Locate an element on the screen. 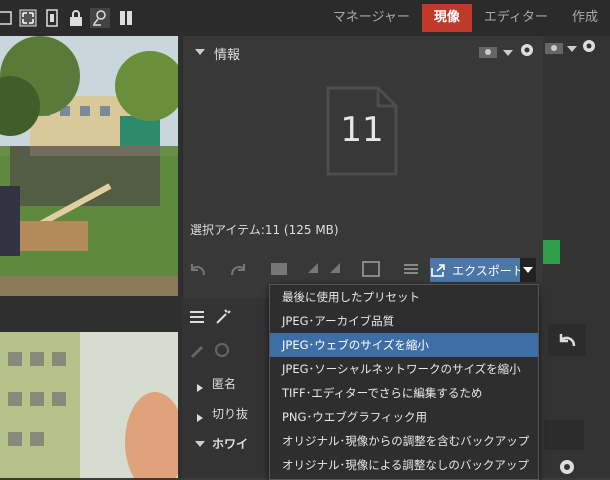  image-icon is located at coordinates (279, 271).